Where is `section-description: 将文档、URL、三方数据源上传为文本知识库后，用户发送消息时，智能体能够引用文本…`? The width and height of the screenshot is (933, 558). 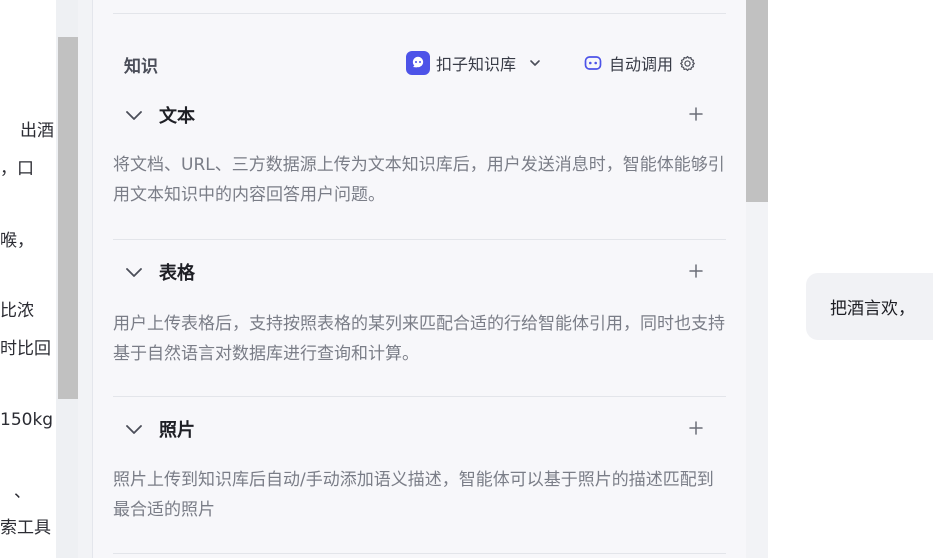 section-description: 将文档、URL、三方数据源上传为文本知识库后，用户发送消息时，智能体能够引用文本… is located at coordinates (419, 180).